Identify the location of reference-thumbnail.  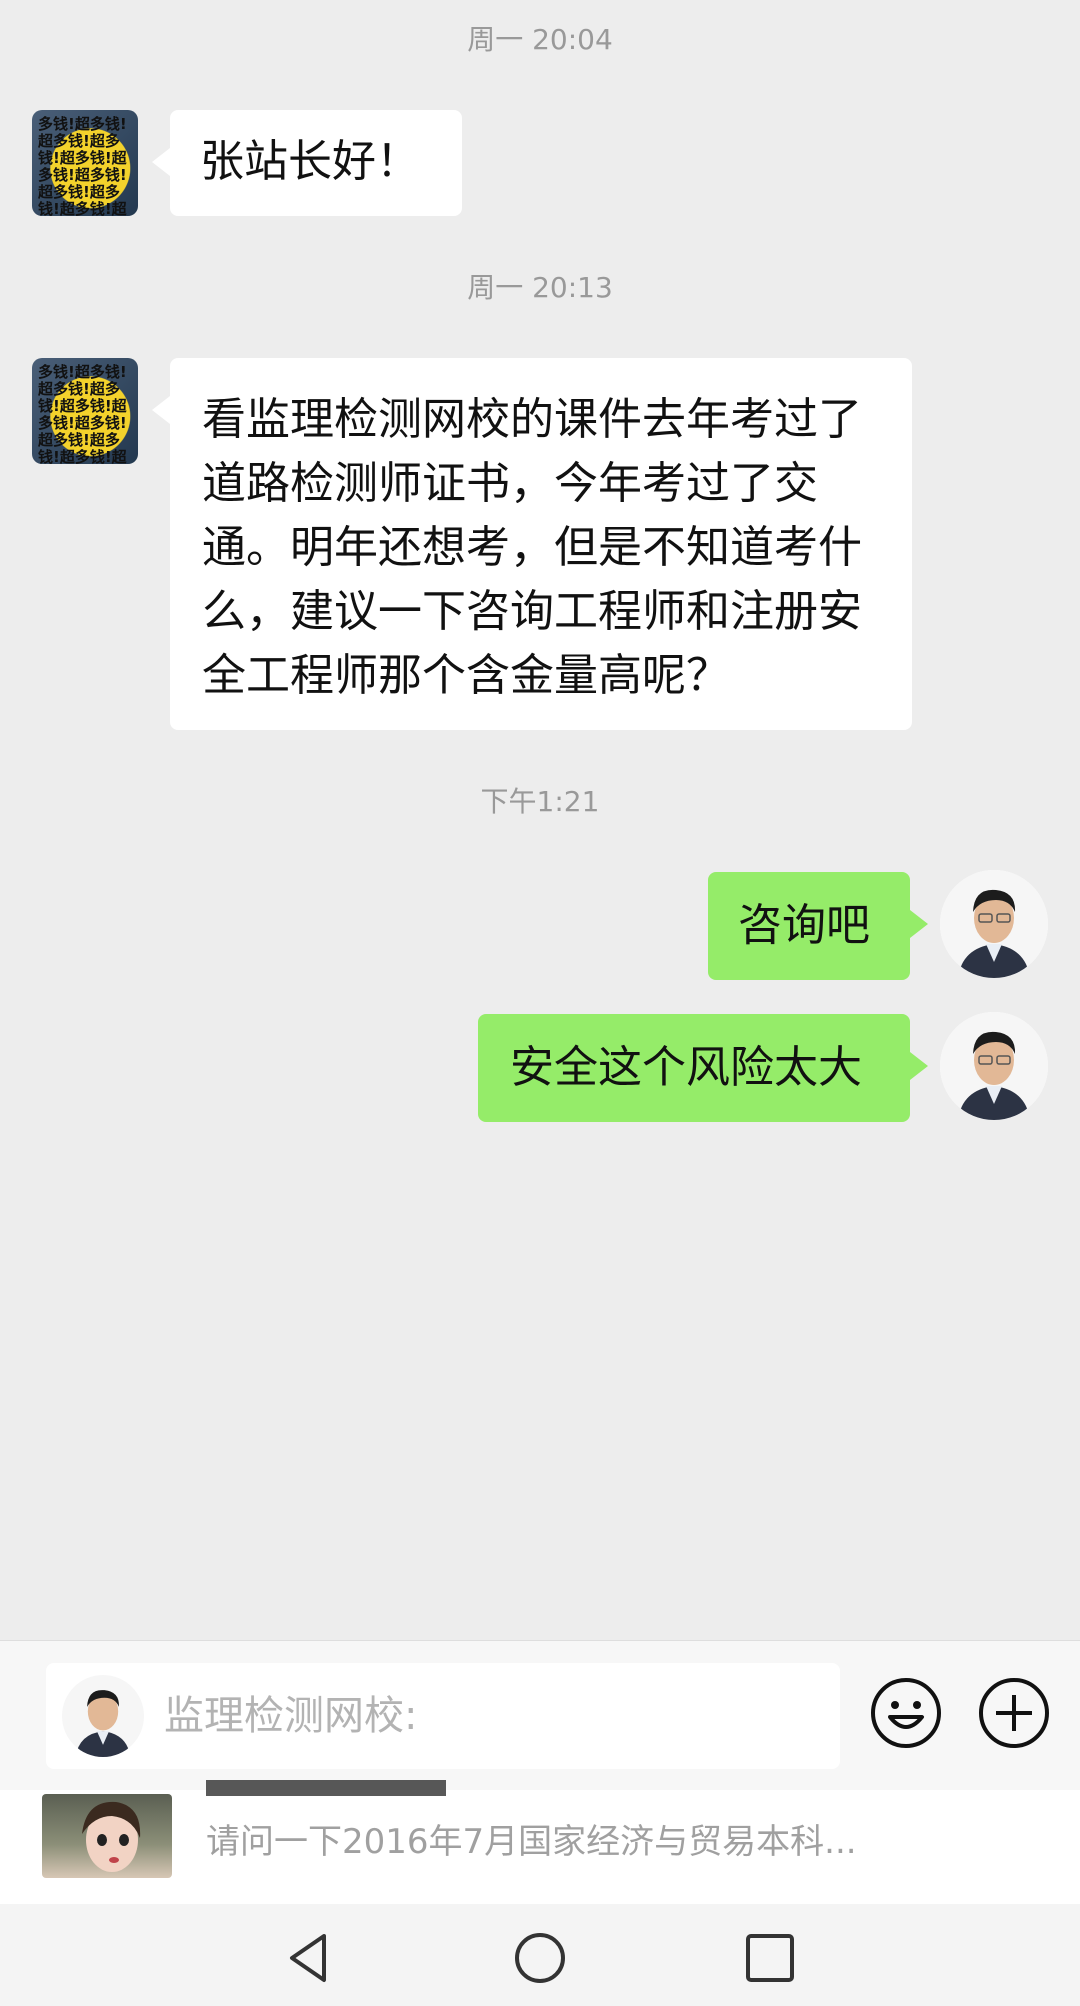
(107, 1836).